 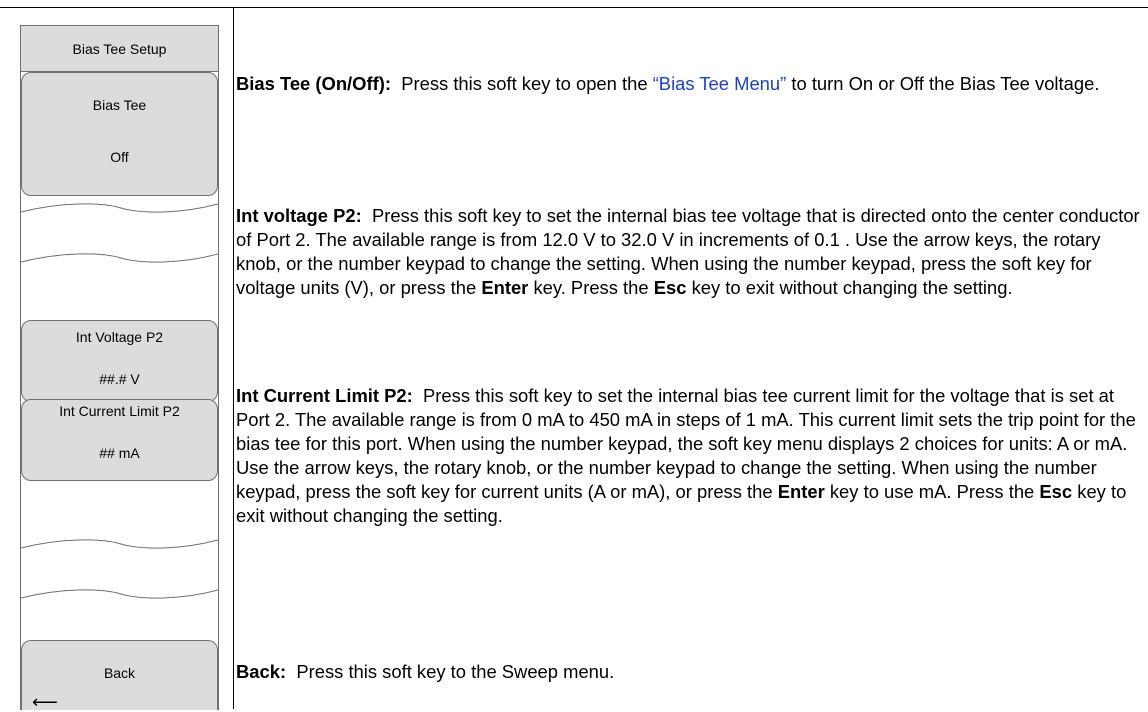 What do you see at coordinates (943, 83) in the screenshot?
I see `text: to turn On or Off the Bias Tee voltage.` at bounding box center [943, 83].